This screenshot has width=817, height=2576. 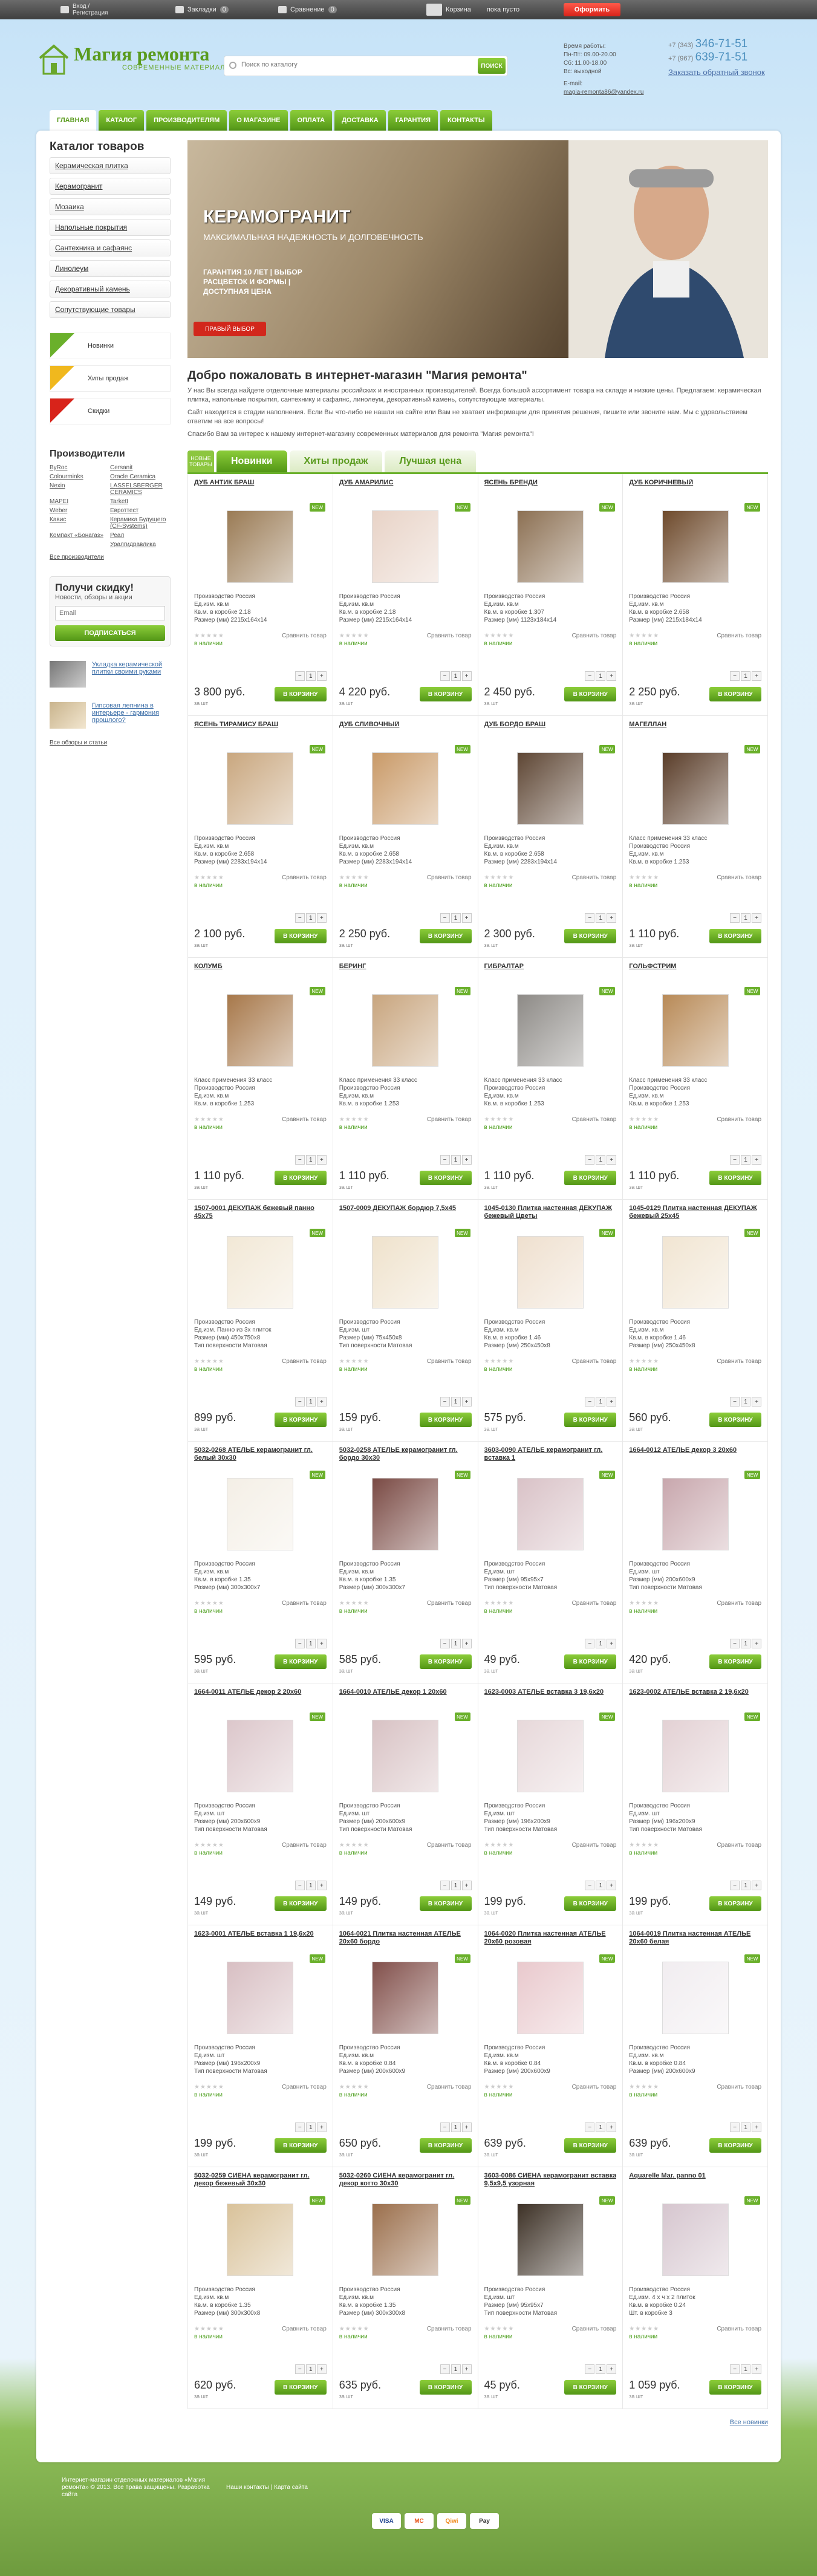 I want to click on product-name-link: ДУБ КОРИЧНЕВЫЙ, so click(x=695, y=492).